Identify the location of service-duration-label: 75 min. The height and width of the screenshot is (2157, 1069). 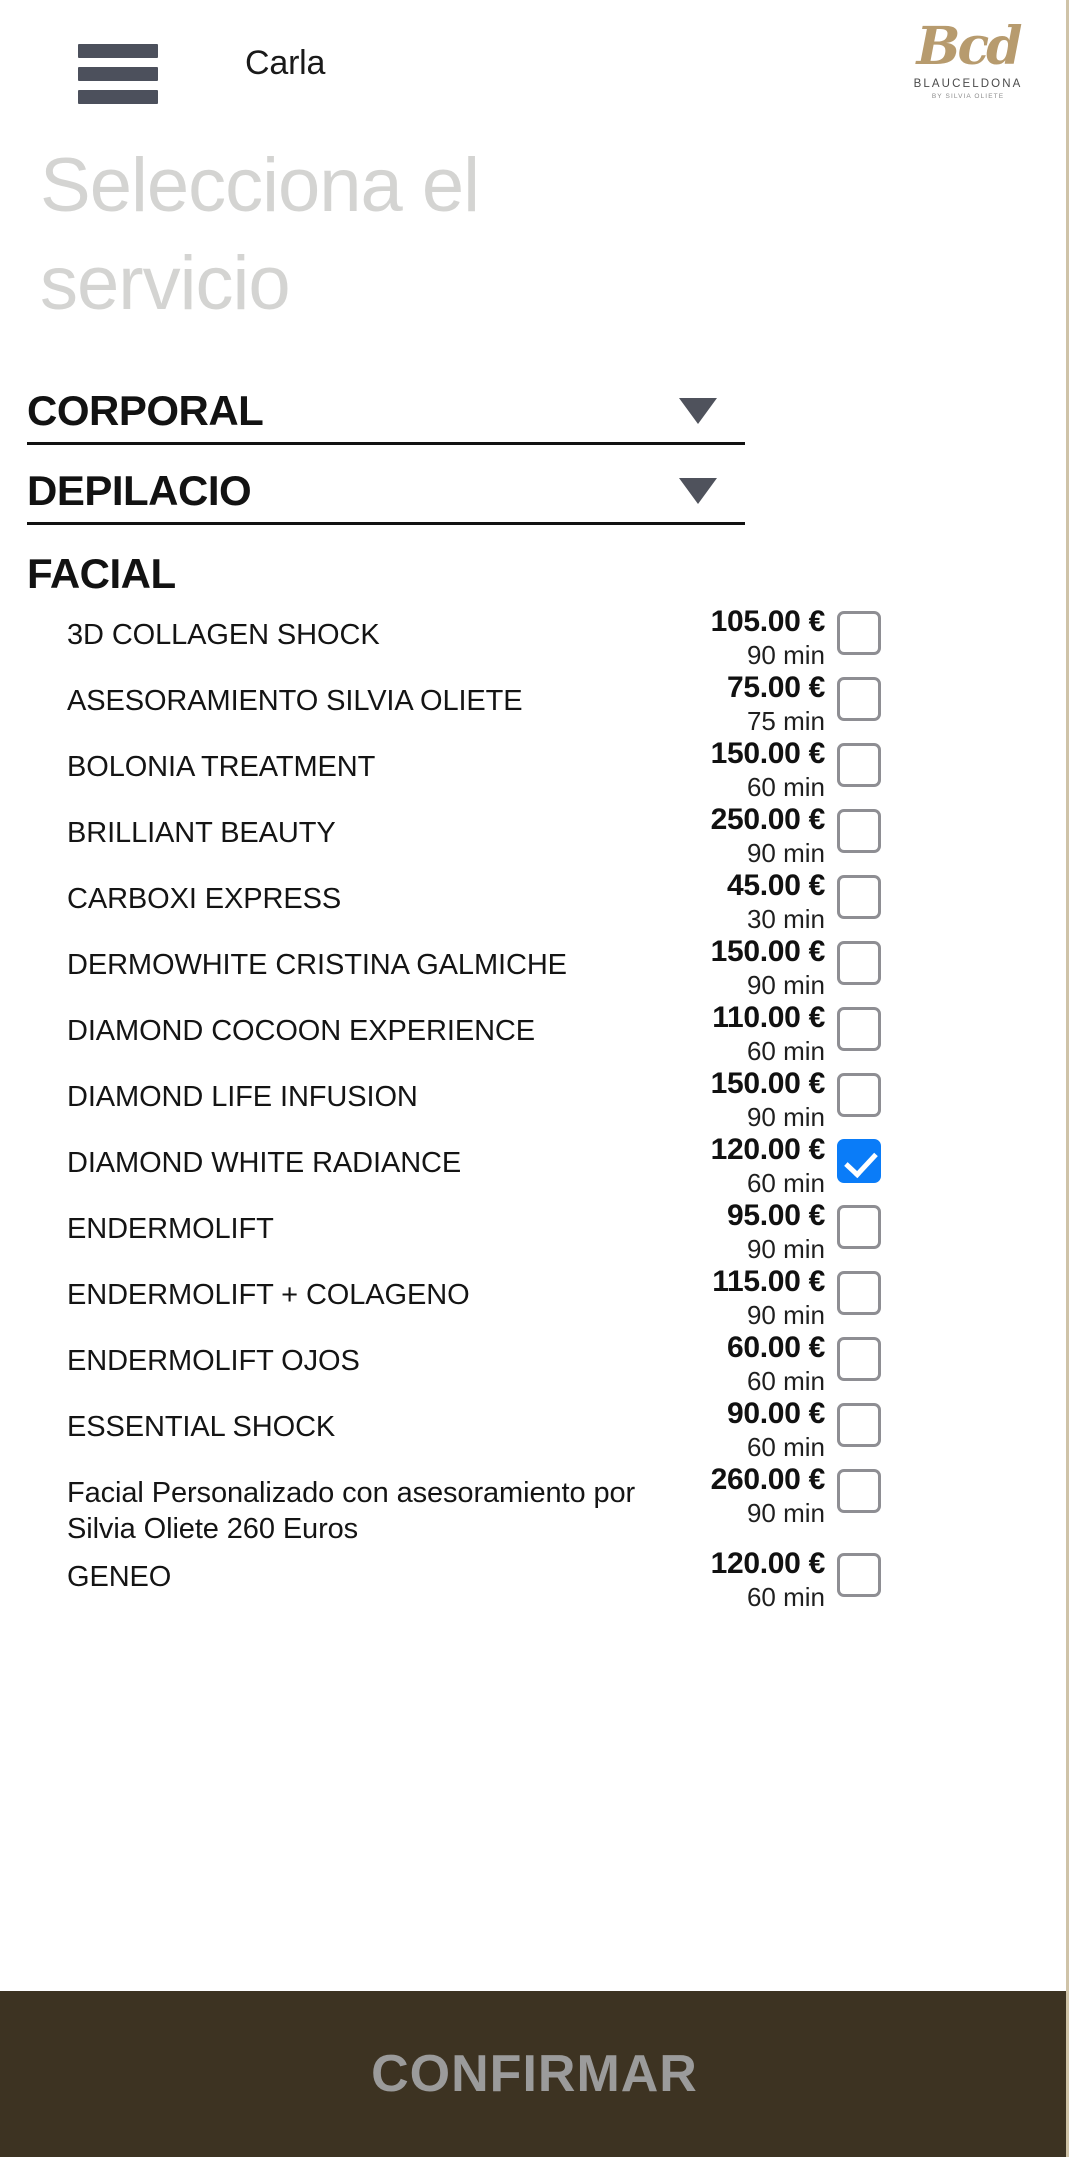
(785, 721).